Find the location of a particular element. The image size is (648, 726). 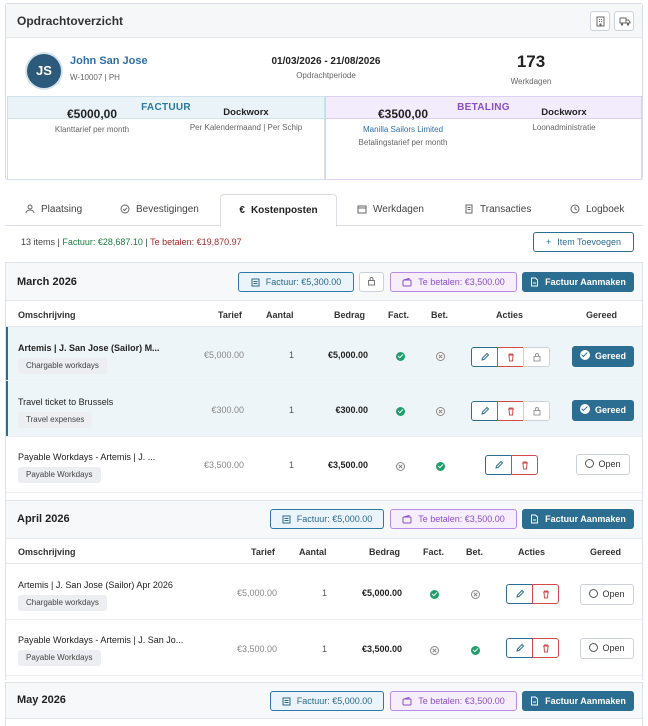

factuur-rate-label: Klanttarief per month is located at coordinates (92, 129).